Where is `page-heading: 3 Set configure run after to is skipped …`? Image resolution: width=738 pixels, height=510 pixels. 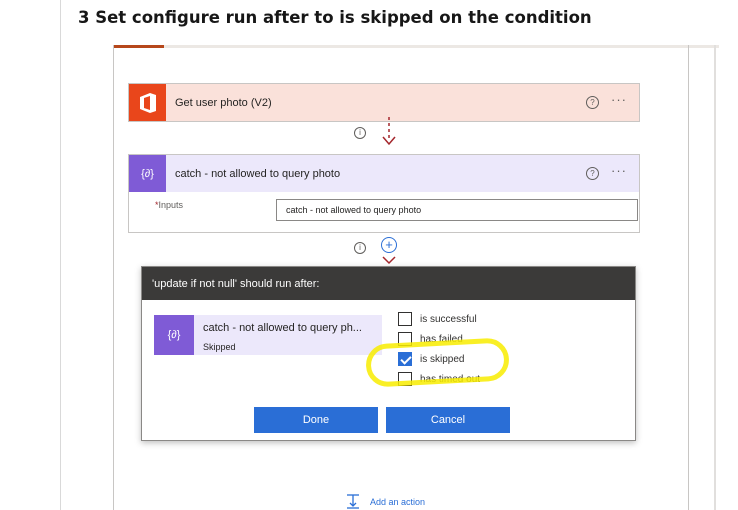
page-heading: 3 Set configure run after to is skipped … is located at coordinates (335, 17).